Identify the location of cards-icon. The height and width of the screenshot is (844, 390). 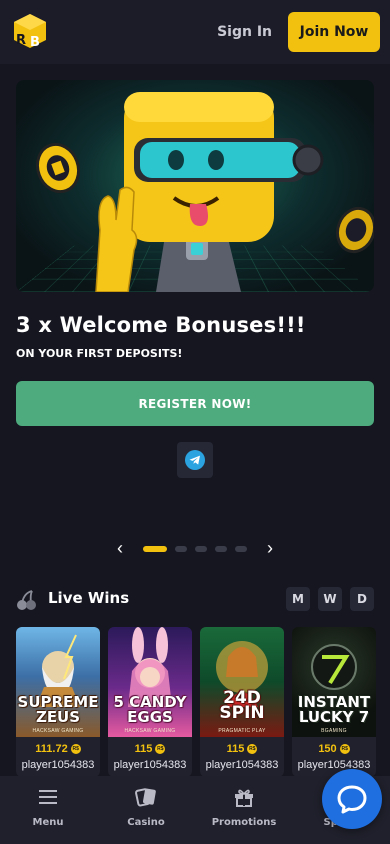
(145, 797).